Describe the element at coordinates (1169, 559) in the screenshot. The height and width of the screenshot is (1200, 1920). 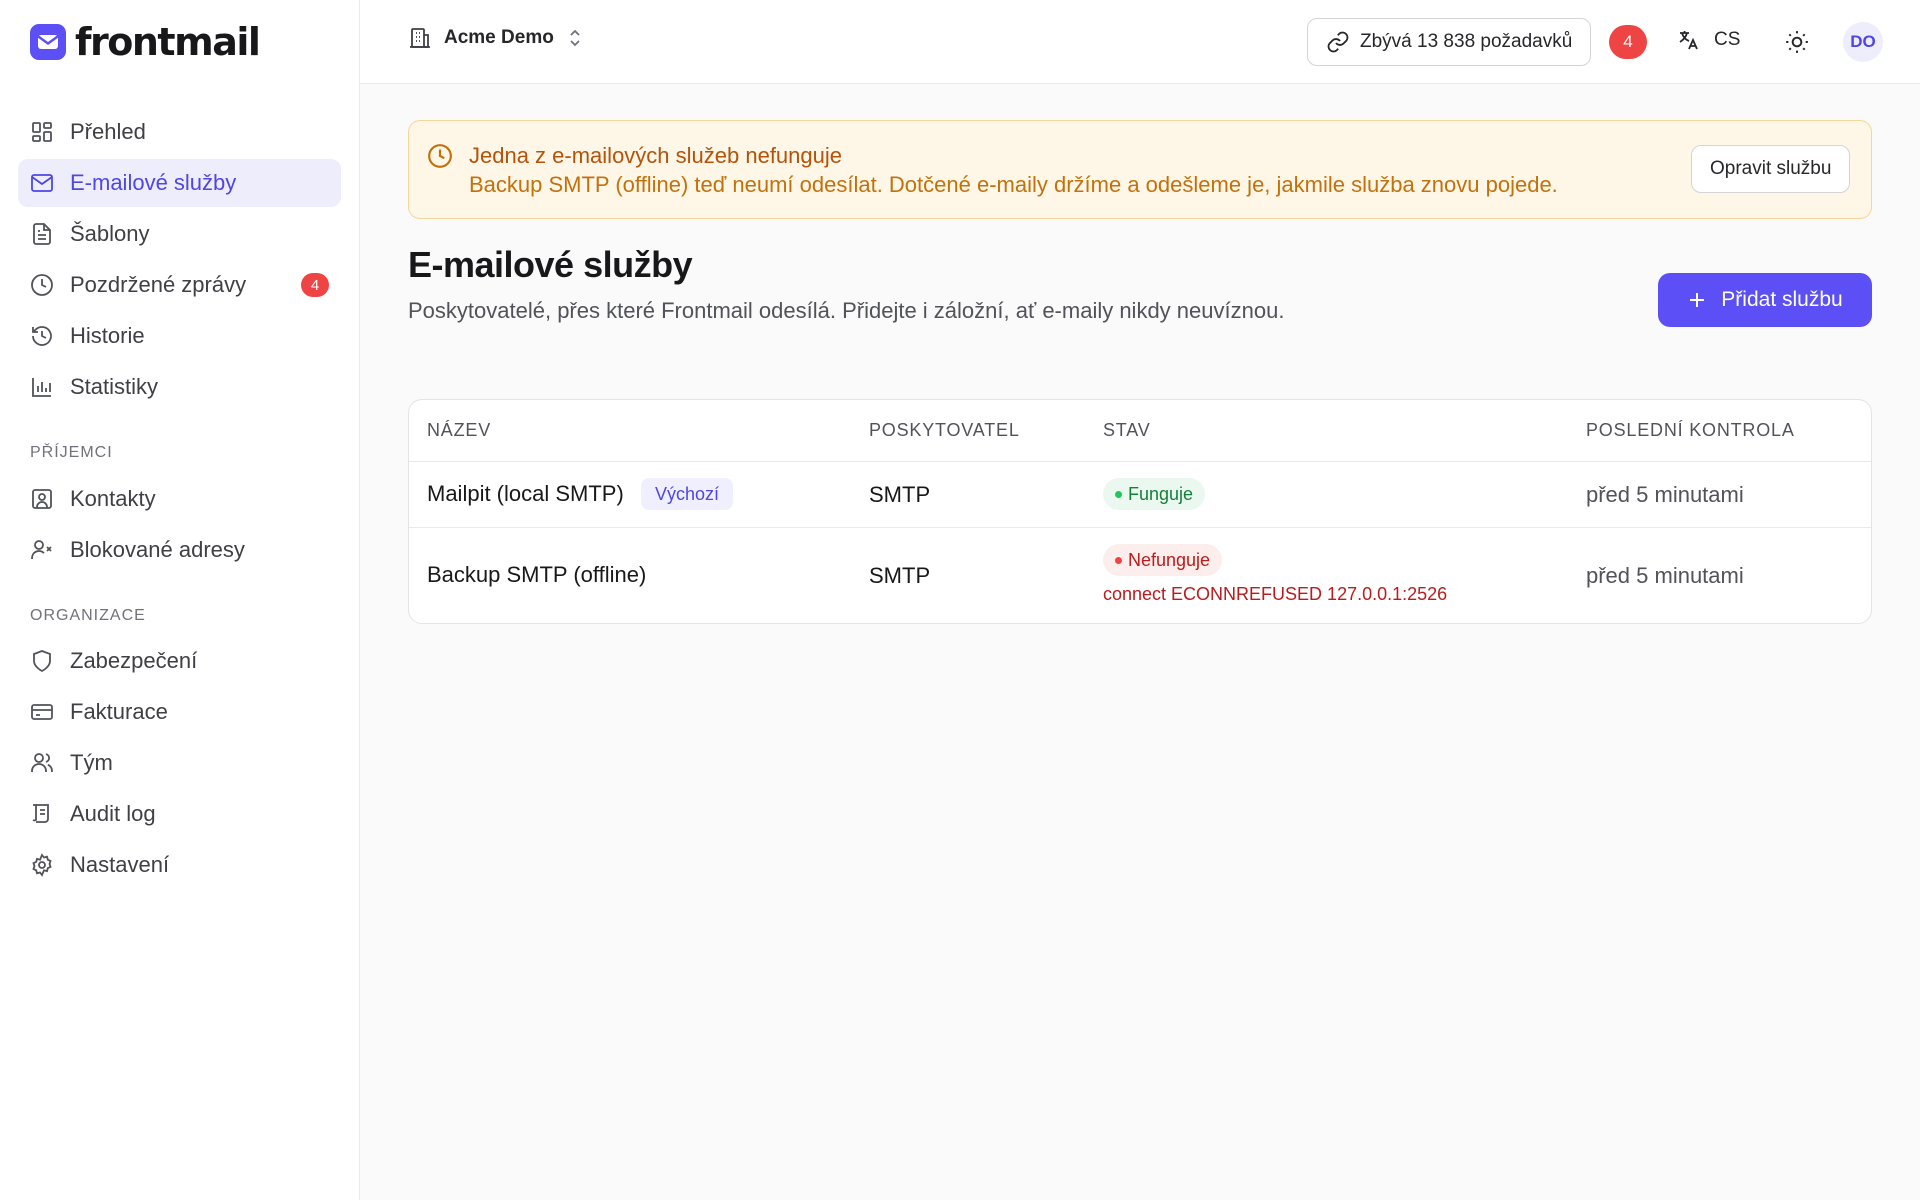
I see `status-label: Nefunguje` at that location.